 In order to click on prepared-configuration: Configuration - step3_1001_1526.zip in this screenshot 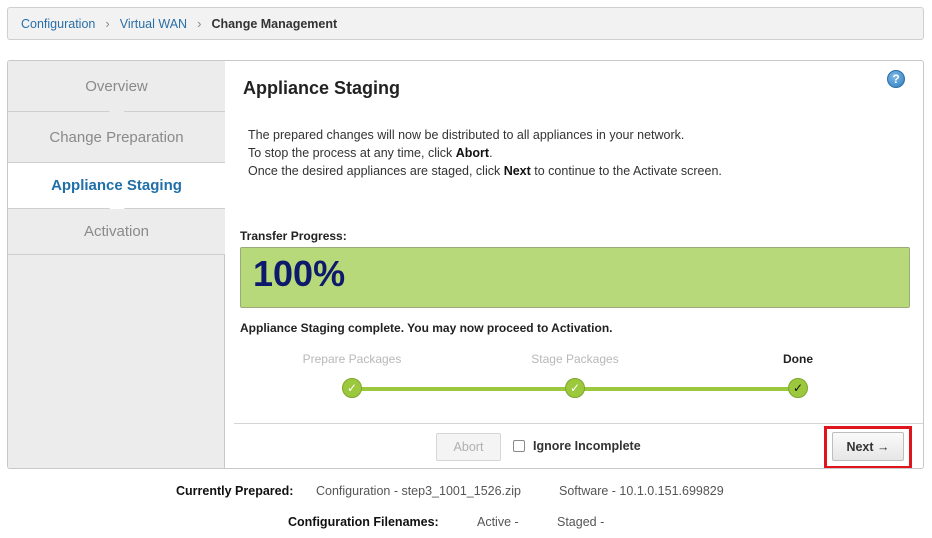, I will do `click(419, 491)`.